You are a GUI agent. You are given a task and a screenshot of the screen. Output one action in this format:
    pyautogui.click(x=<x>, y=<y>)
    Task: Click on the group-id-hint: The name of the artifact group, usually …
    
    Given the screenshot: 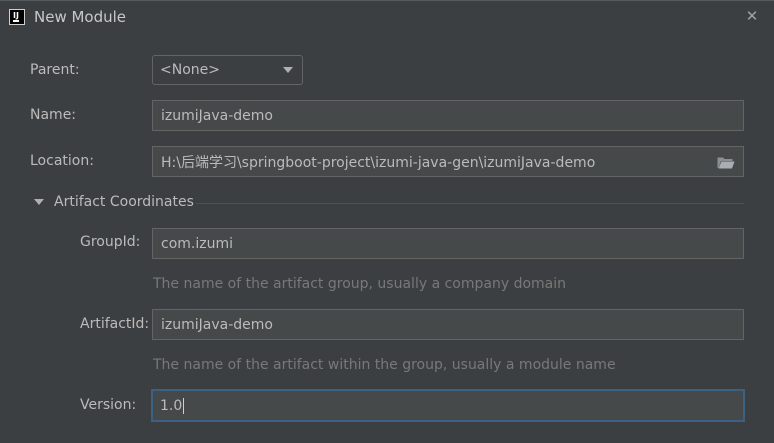 What is the action you would take?
    pyautogui.click(x=359, y=284)
    